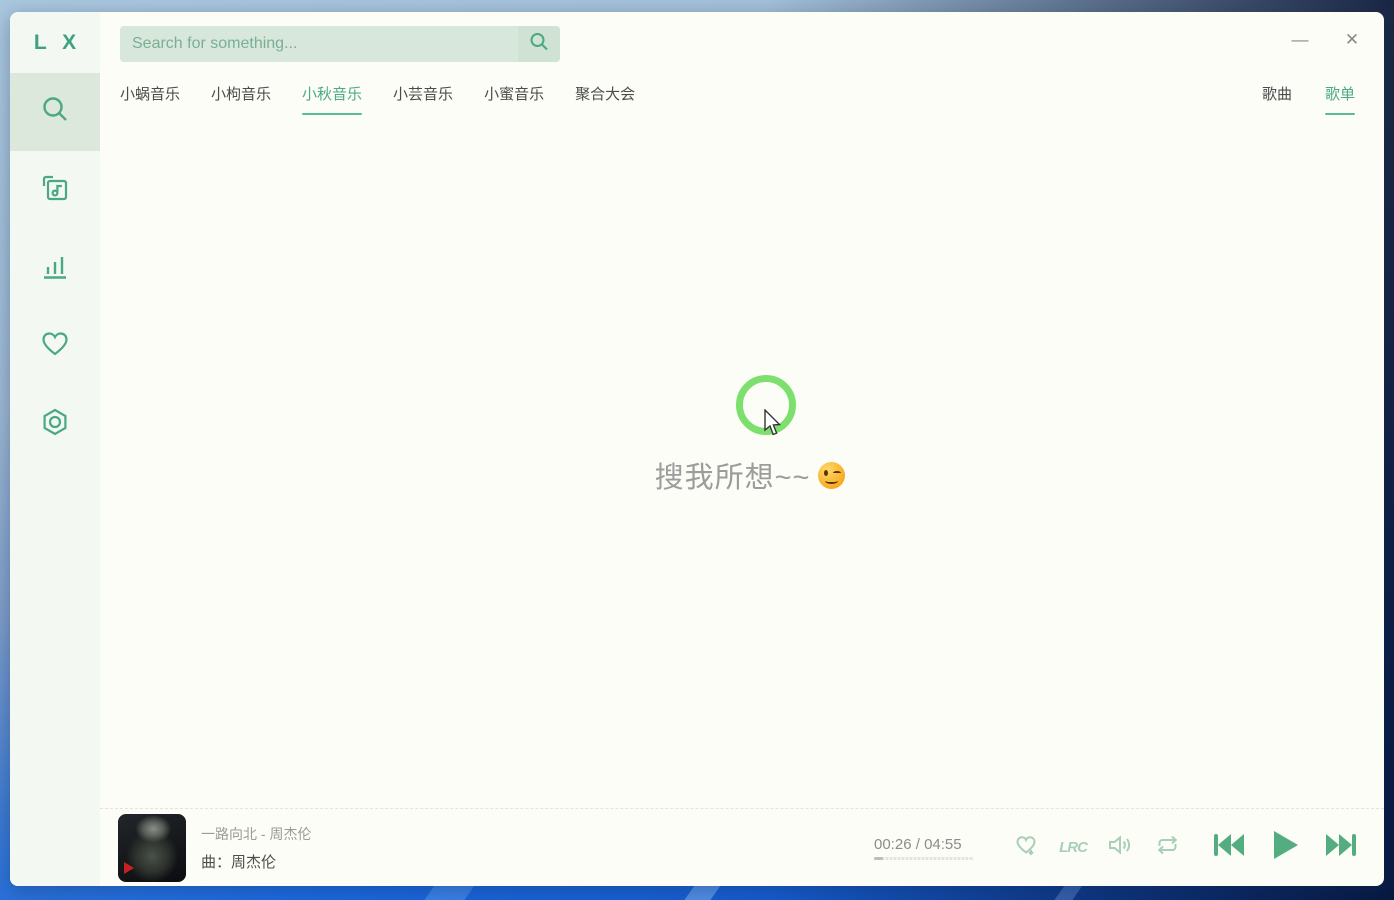  Describe the element at coordinates (826, 472) in the screenshot. I see `emoji-eye` at that location.